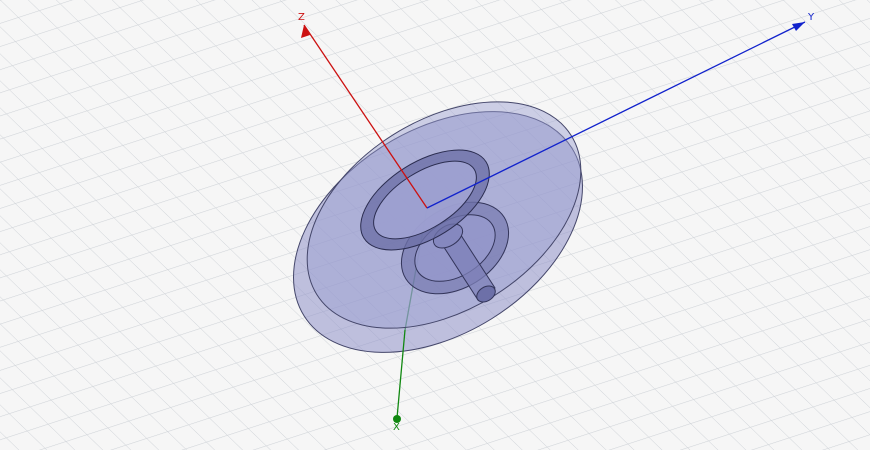 Image resolution: width=870 pixels, height=450 pixels. What do you see at coordinates (301, 17) in the screenshot?
I see `z-axis-label: Z` at bounding box center [301, 17].